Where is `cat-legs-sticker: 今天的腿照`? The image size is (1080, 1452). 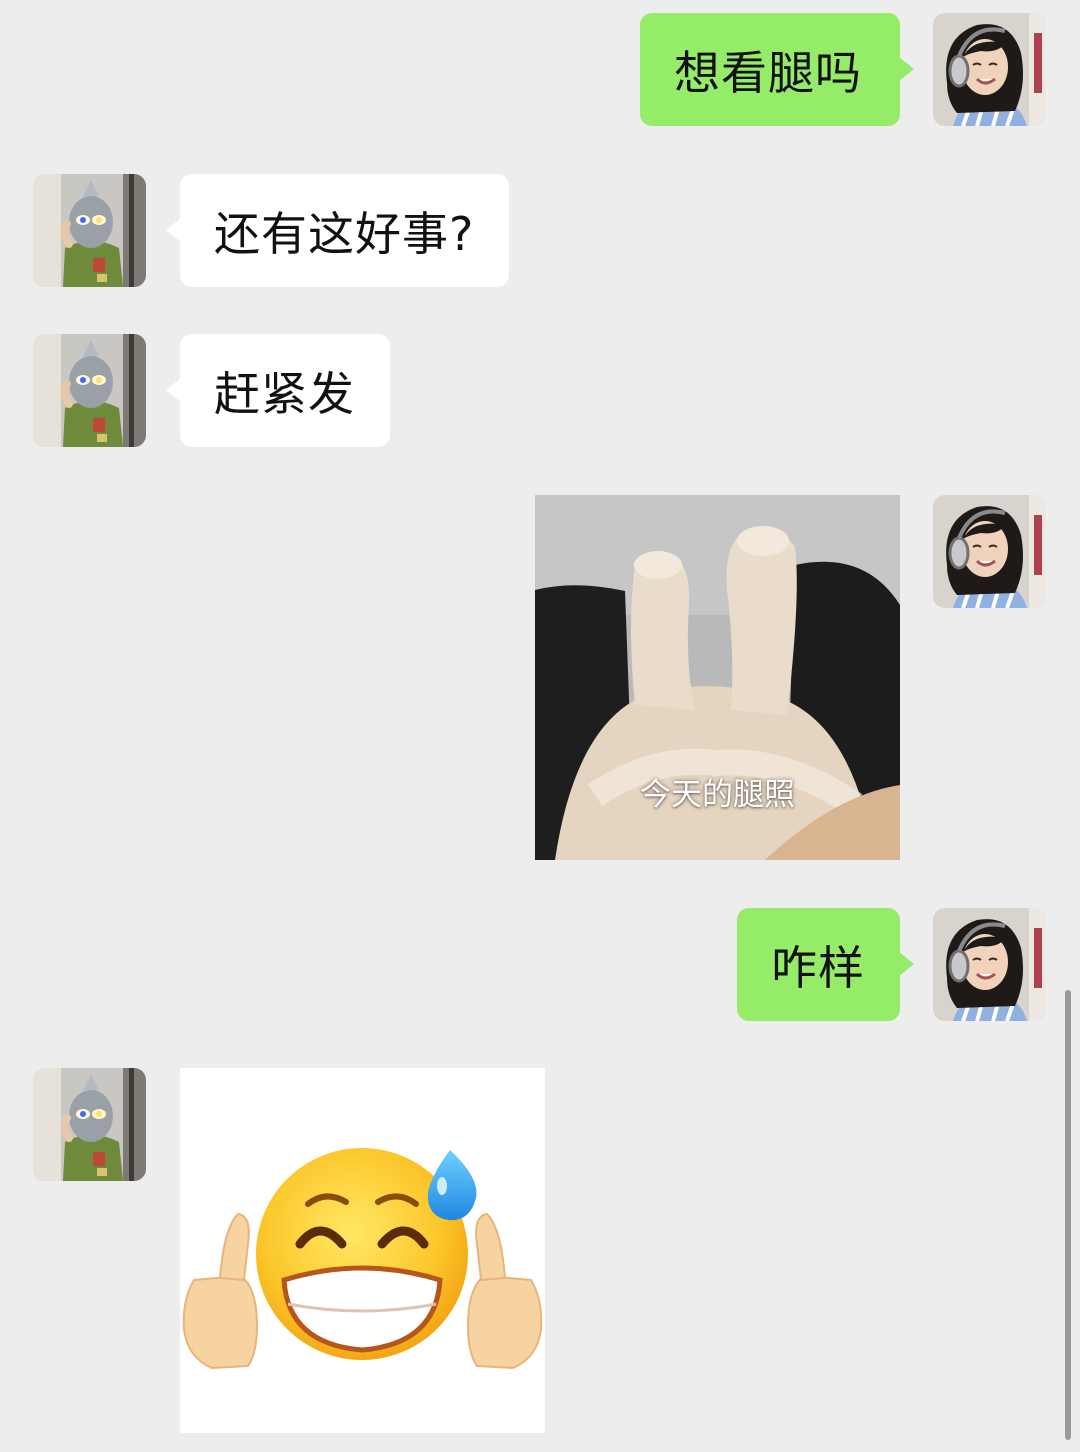 cat-legs-sticker: 今天的腿照 is located at coordinates (717, 677).